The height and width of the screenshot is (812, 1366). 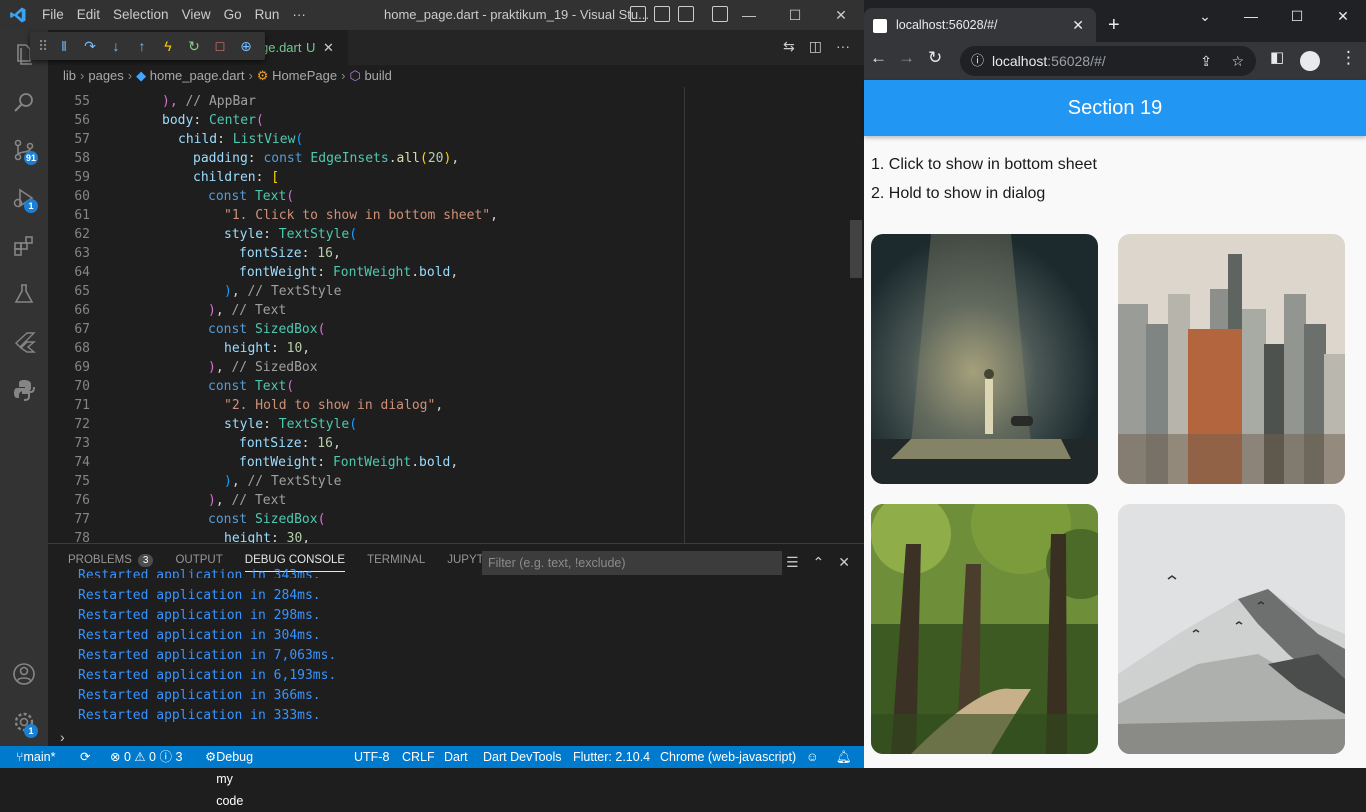 I want to click on step-into-icon: ↓, so click(x=116, y=46).